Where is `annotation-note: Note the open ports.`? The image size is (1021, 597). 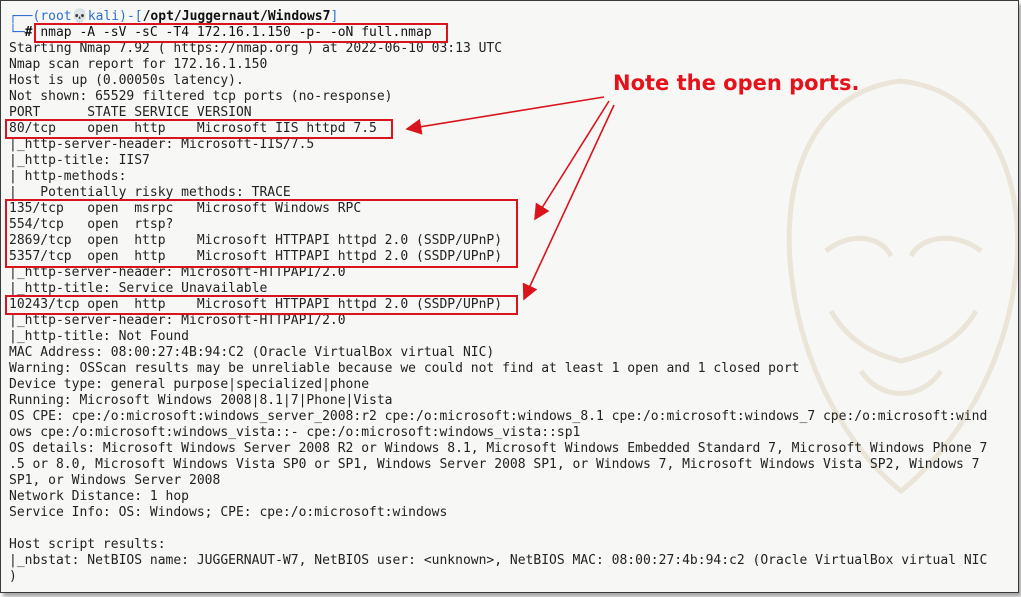
annotation-note: Note the open ports. is located at coordinates (736, 83).